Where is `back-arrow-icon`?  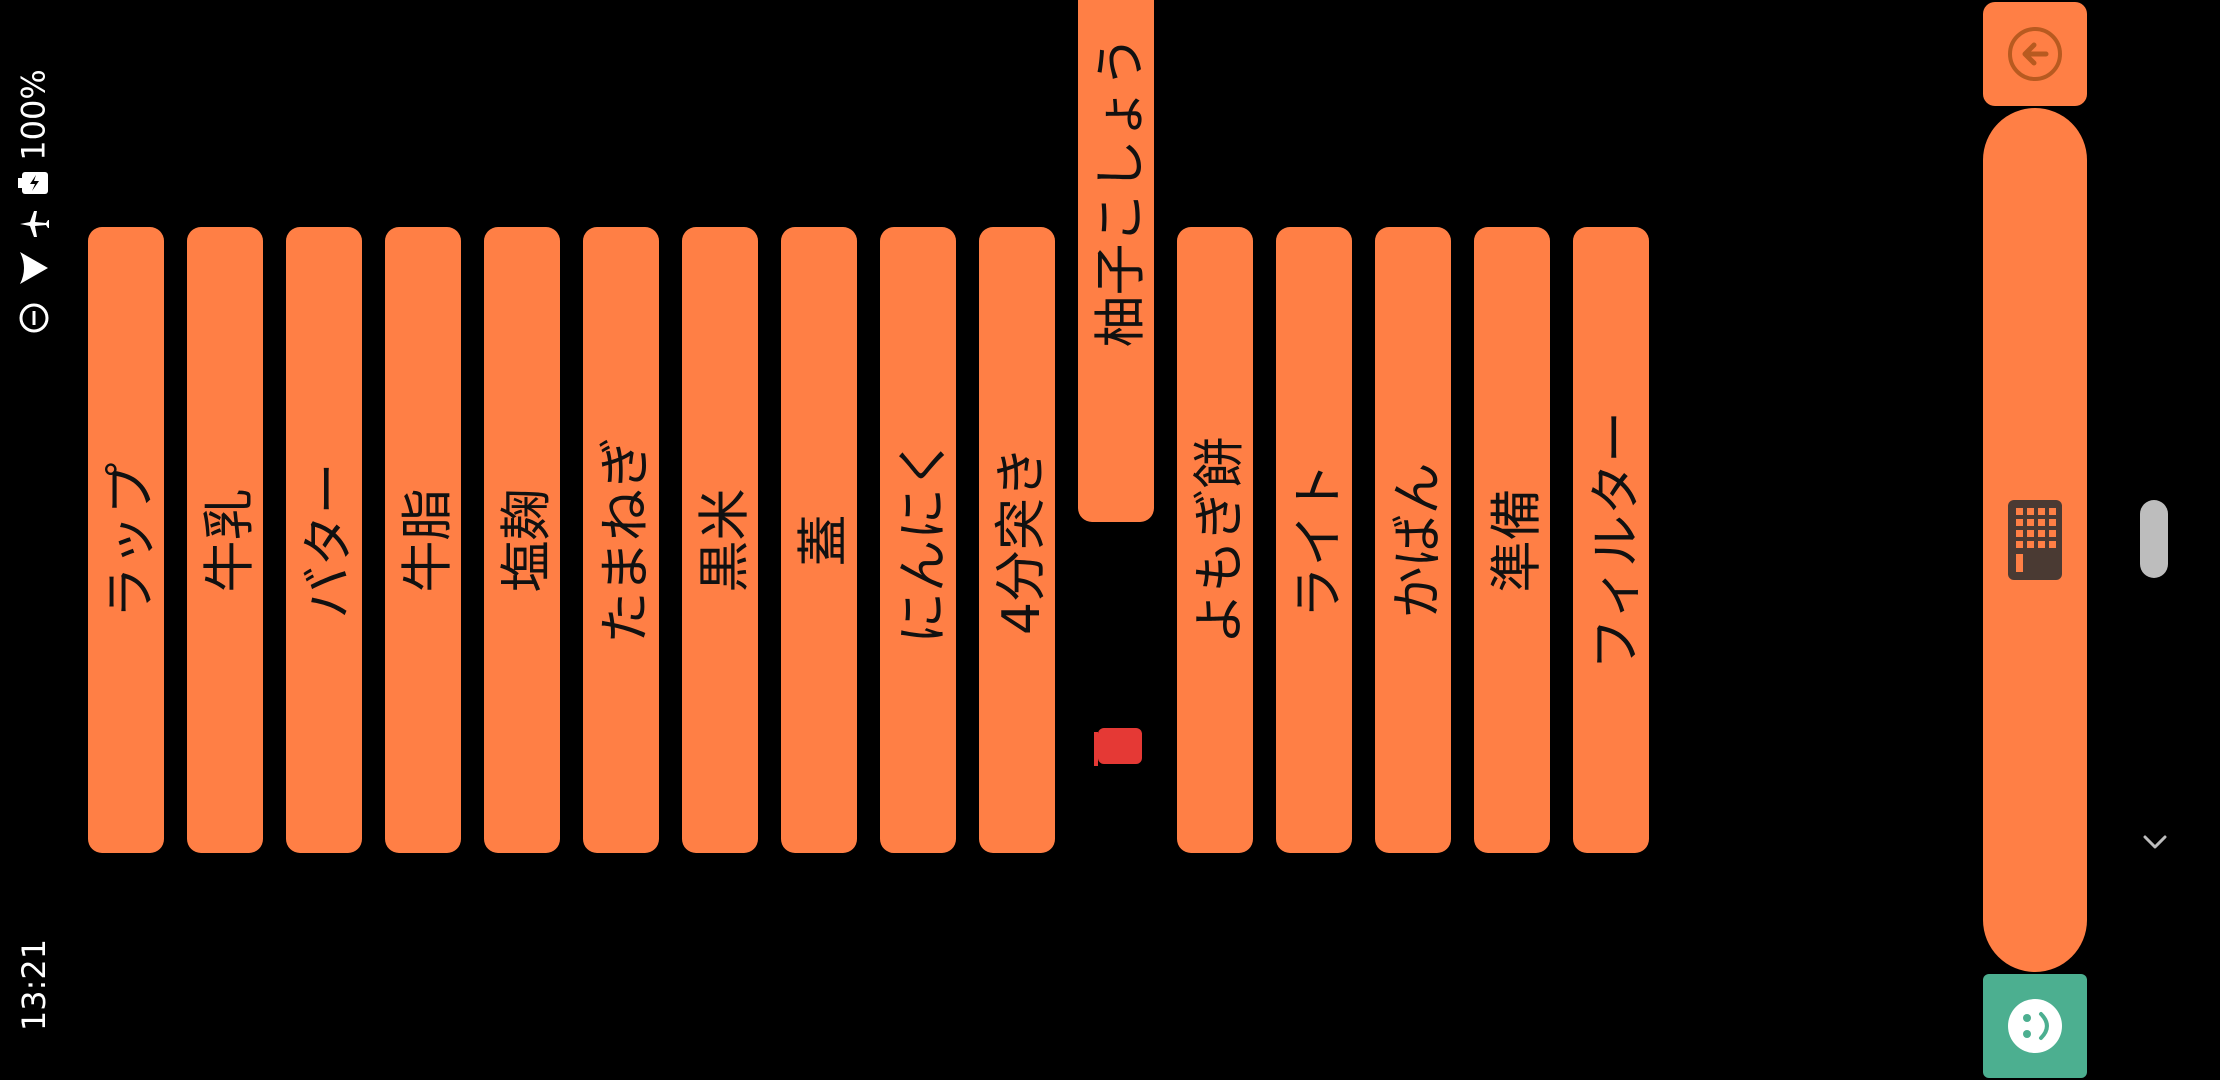
back-arrow-icon is located at coordinates (2035, 54).